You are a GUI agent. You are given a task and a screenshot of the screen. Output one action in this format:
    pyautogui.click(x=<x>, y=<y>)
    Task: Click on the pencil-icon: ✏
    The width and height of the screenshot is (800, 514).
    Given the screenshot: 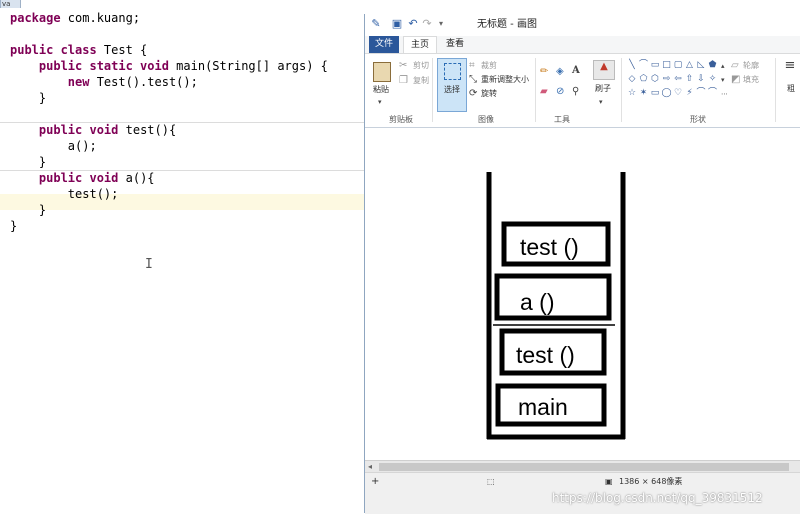 What is the action you would take?
    pyautogui.click(x=544, y=72)
    